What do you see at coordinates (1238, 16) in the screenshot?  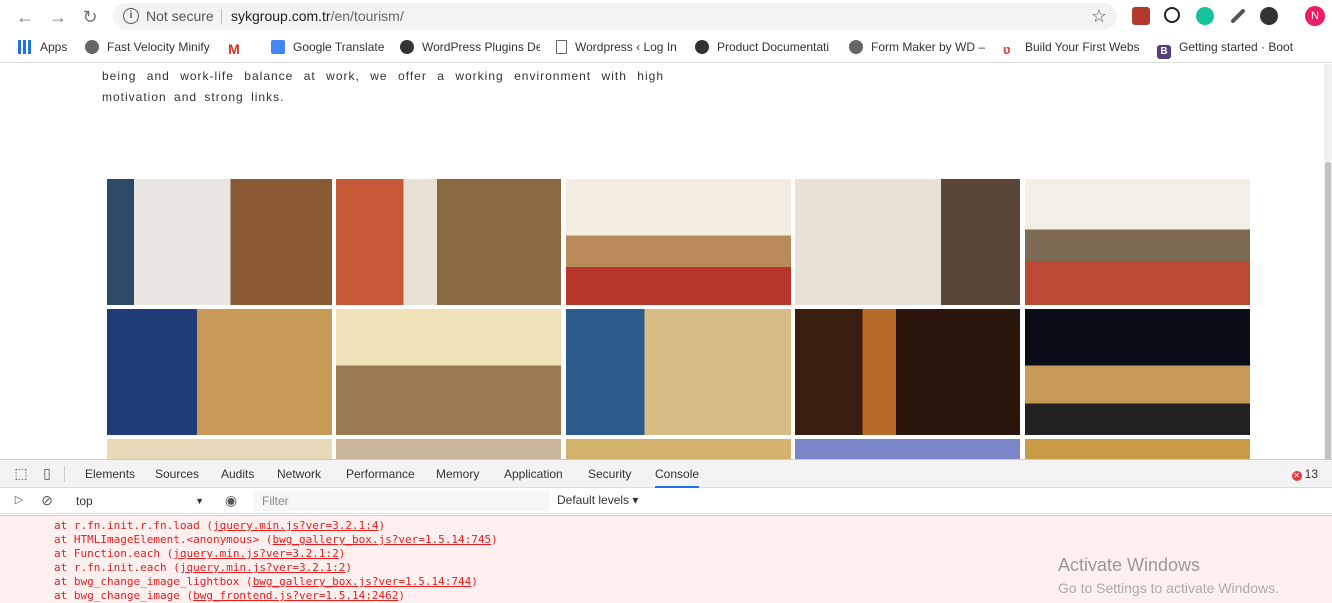 I see `eyedropper-icon` at bounding box center [1238, 16].